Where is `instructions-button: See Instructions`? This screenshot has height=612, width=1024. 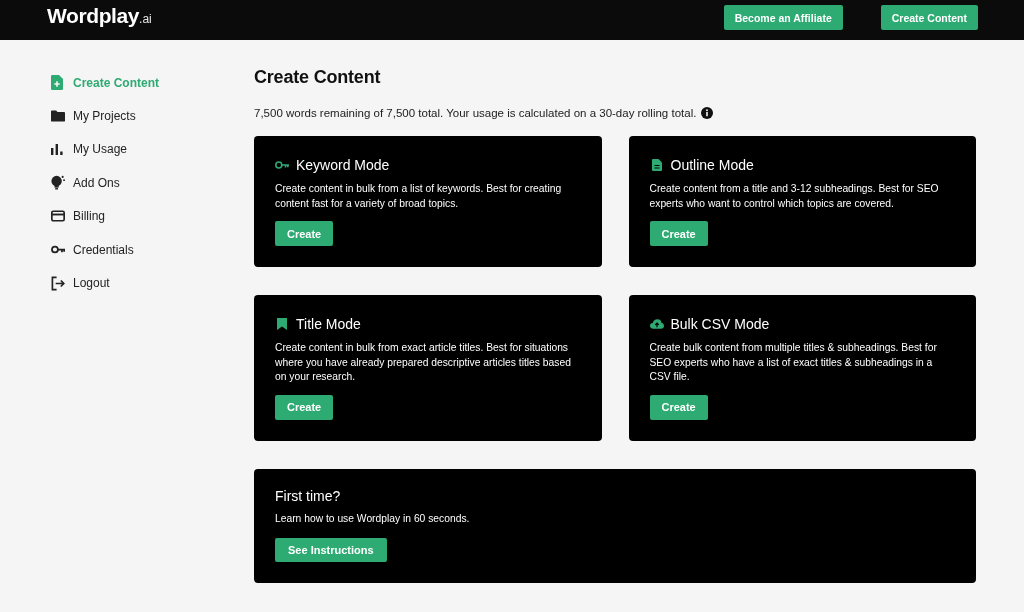
instructions-button: See Instructions is located at coordinates (331, 549).